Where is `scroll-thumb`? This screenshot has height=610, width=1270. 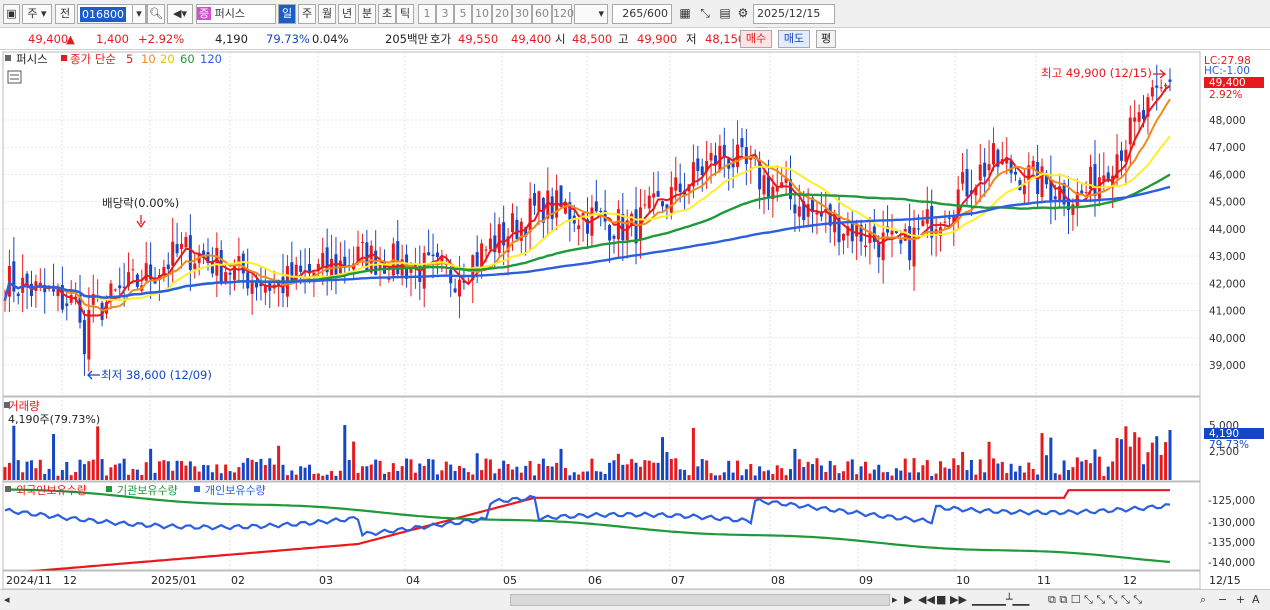 scroll-thumb is located at coordinates (700, 600).